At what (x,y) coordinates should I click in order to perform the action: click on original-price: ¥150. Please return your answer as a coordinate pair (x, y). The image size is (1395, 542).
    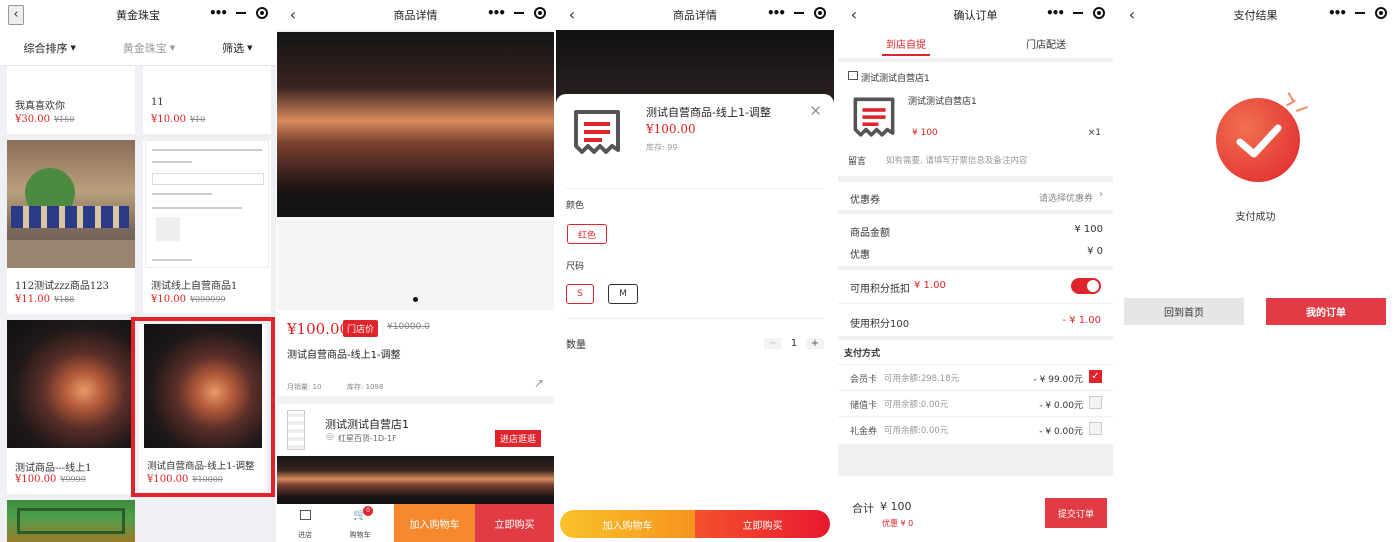
    Looking at the image, I should click on (64, 119).